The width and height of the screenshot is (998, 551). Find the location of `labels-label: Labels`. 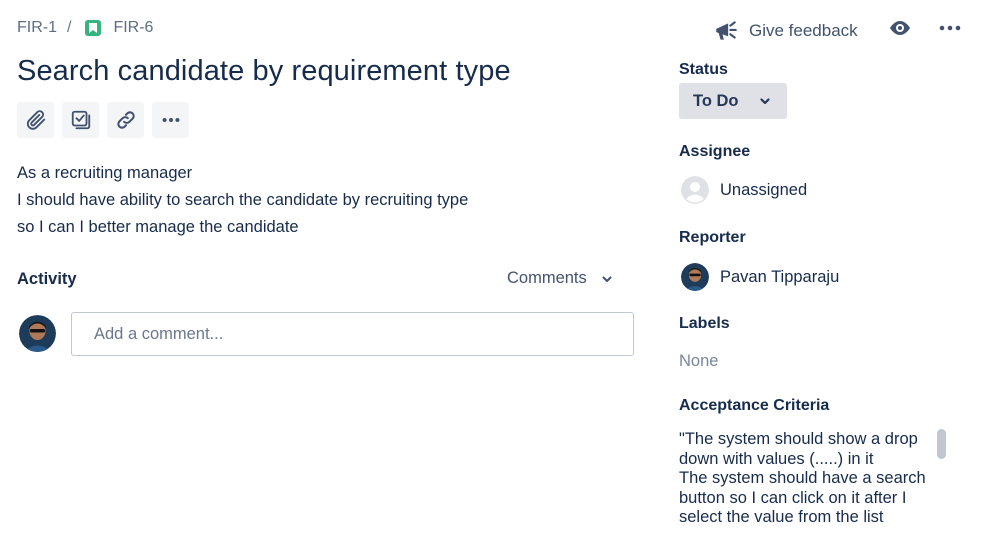

labels-label: Labels is located at coordinates (704, 323).